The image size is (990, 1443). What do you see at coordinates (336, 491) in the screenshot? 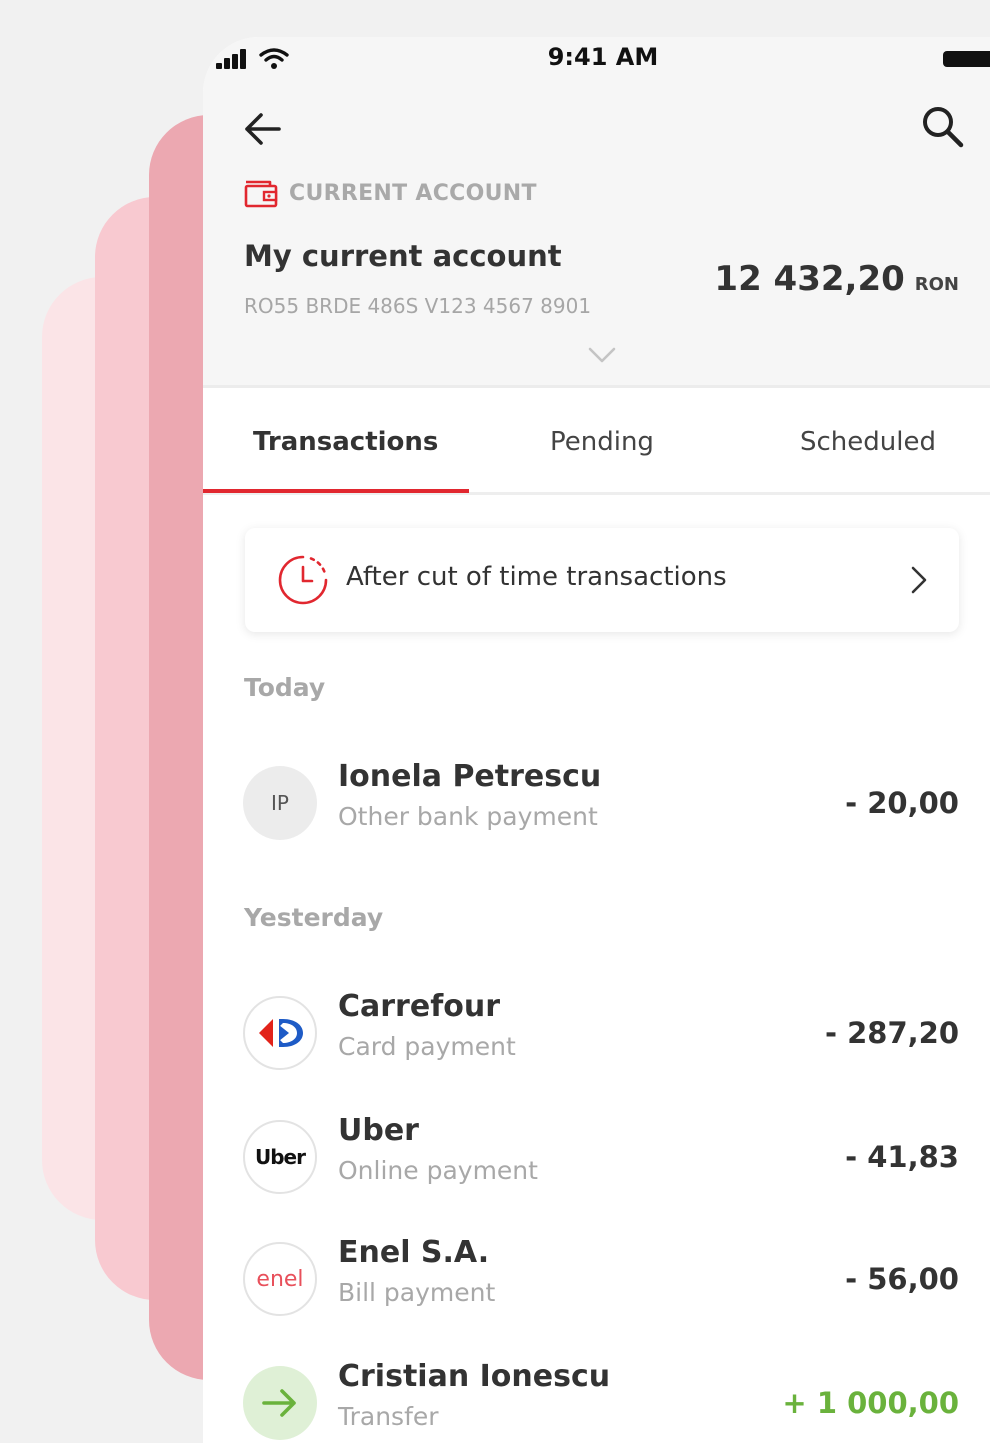
I see `active-tab-indicator` at bounding box center [336, 491].